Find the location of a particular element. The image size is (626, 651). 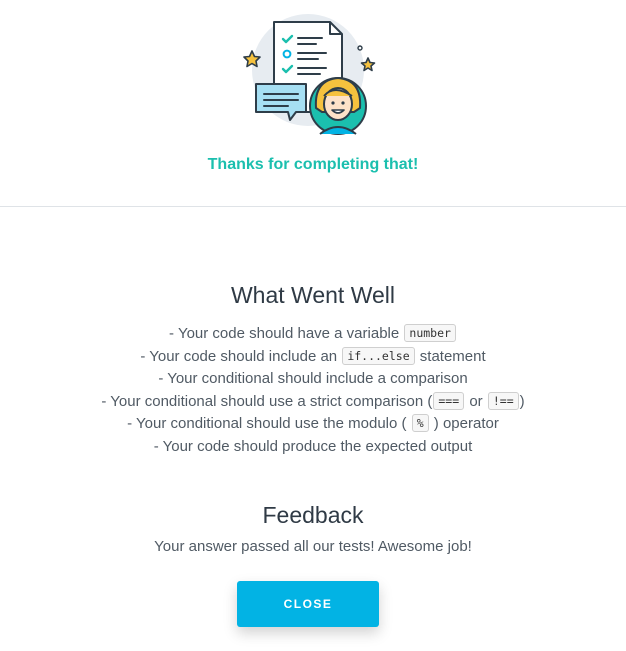

what-went-well-title: What Went Well is located at coordinates (313, 295).